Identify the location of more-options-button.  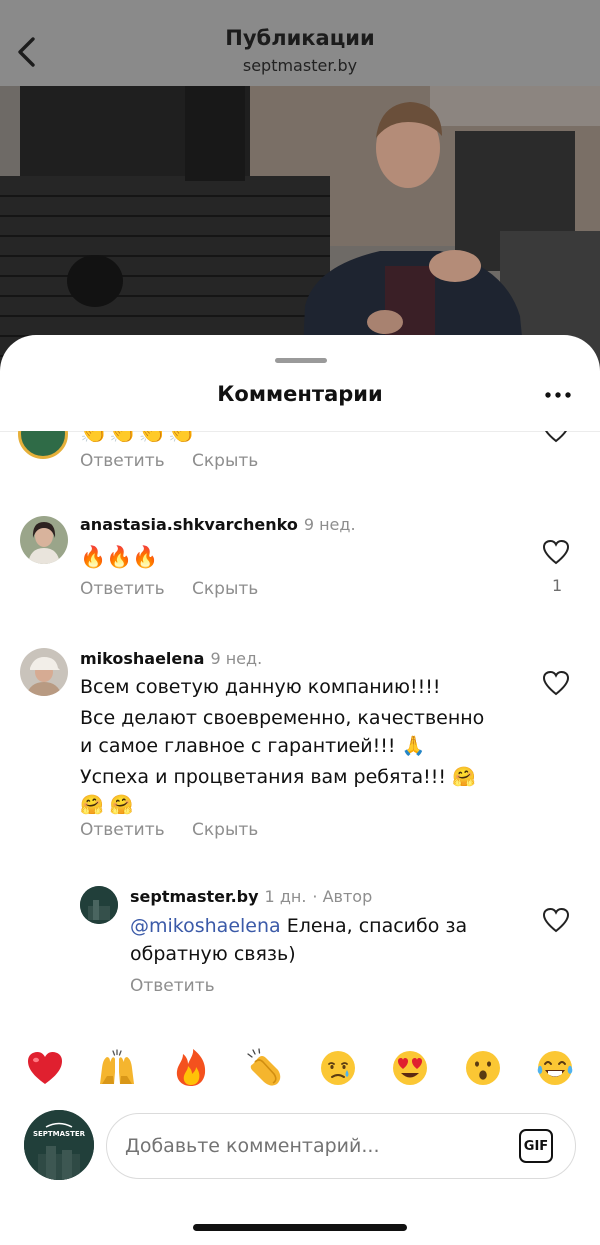
(558, 395).